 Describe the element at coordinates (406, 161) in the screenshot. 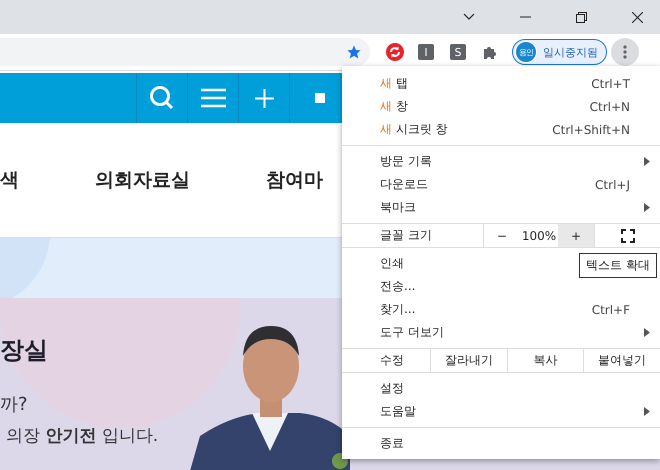

I see `menu-item: 방문 기록` at that location.